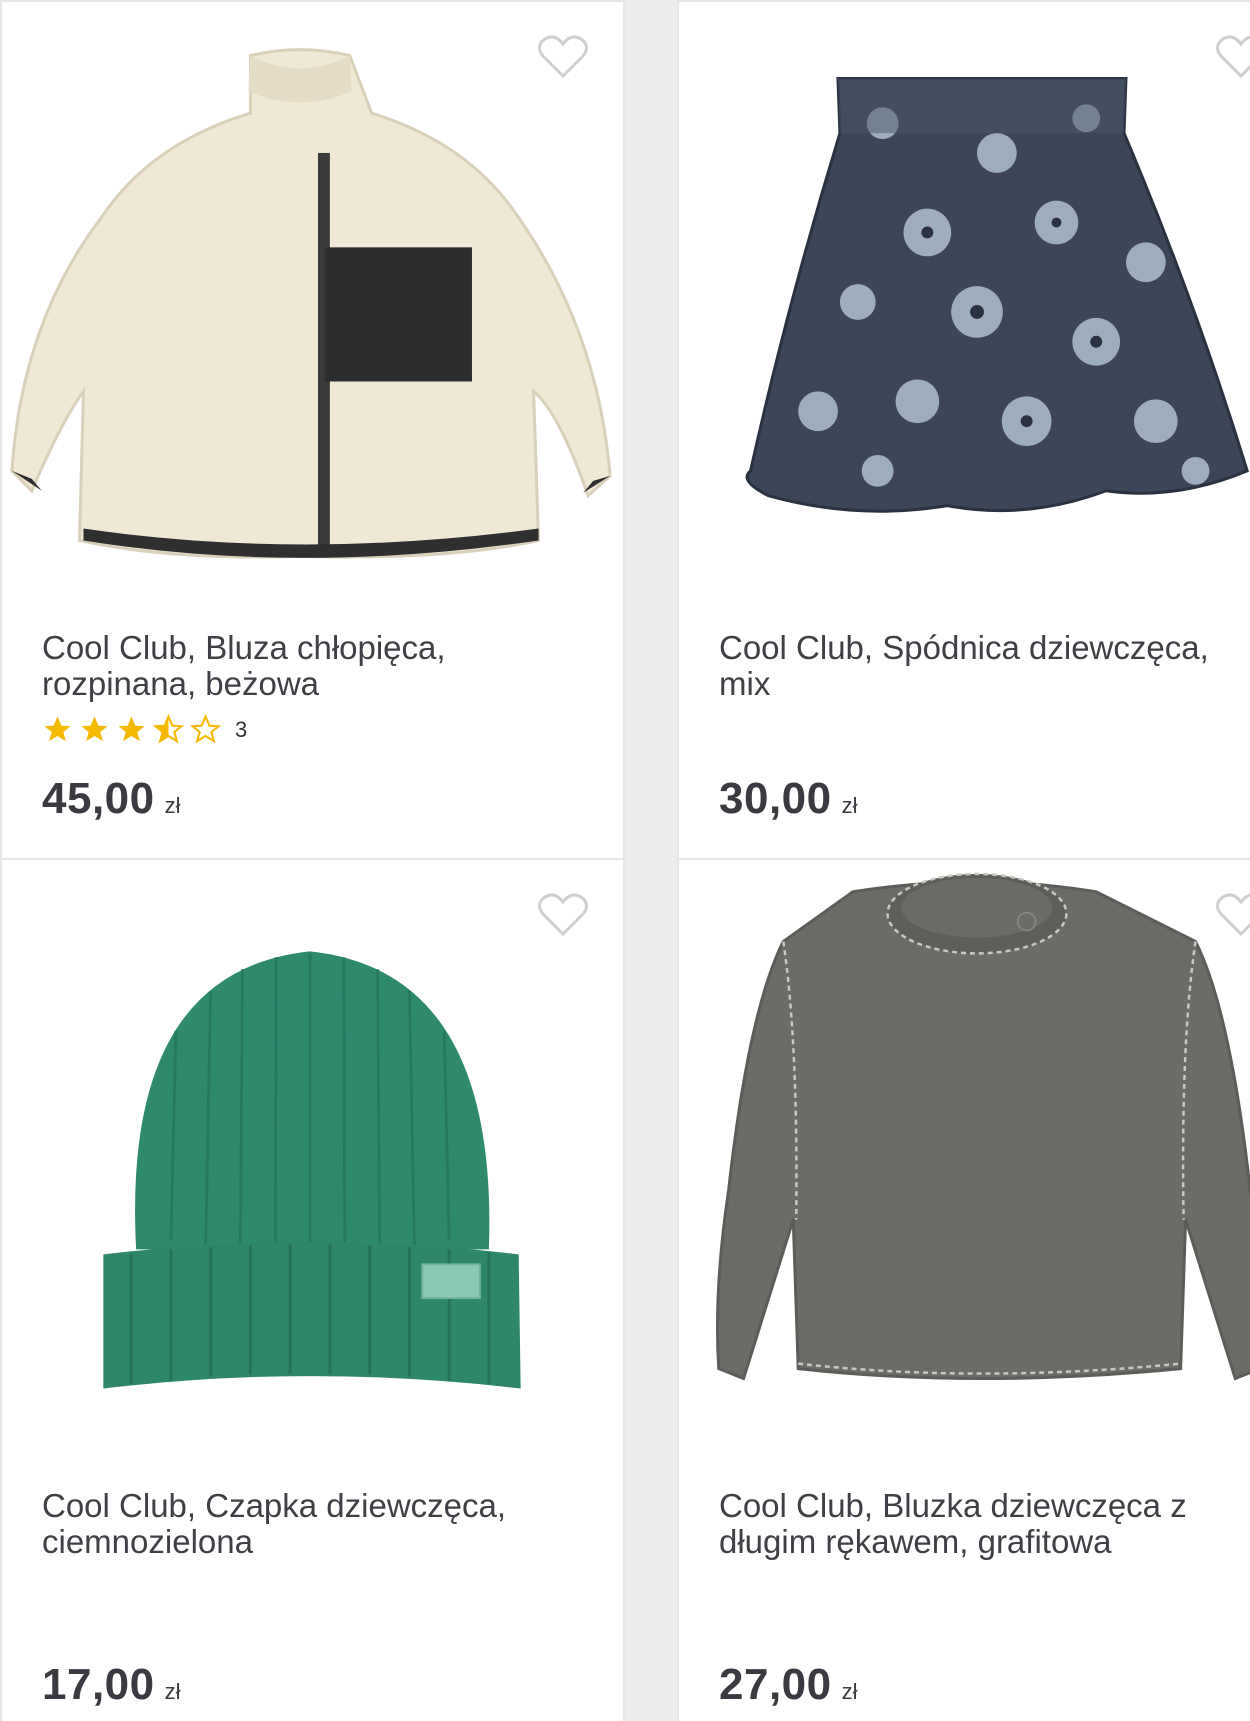 The image size is (1250, 1721). Describe the element at coordinates (964, 647) in the screenshot. I see `product-title-line1: Cool Club, Spódnica dziewczęca,` at that location.